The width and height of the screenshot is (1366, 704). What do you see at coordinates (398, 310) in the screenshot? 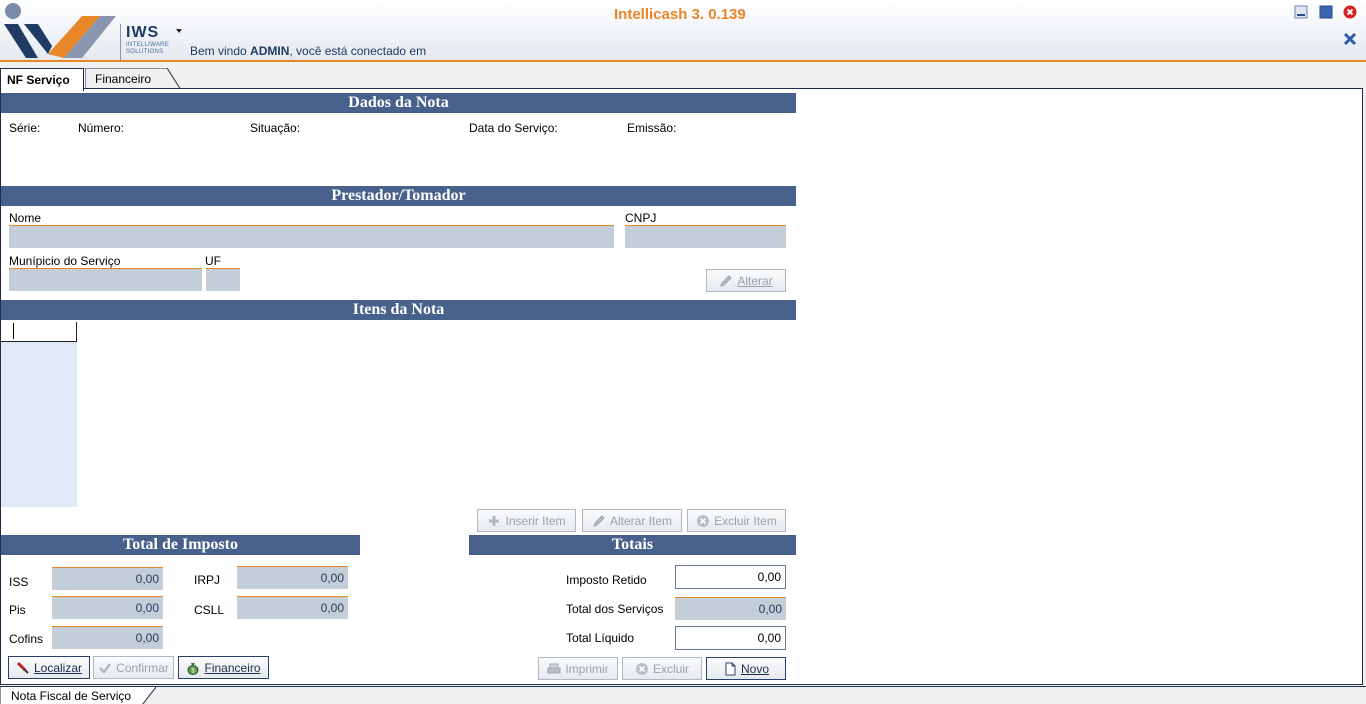
I see `section-itens-nota: Itens da Nota` at bounding box center [398, 310].